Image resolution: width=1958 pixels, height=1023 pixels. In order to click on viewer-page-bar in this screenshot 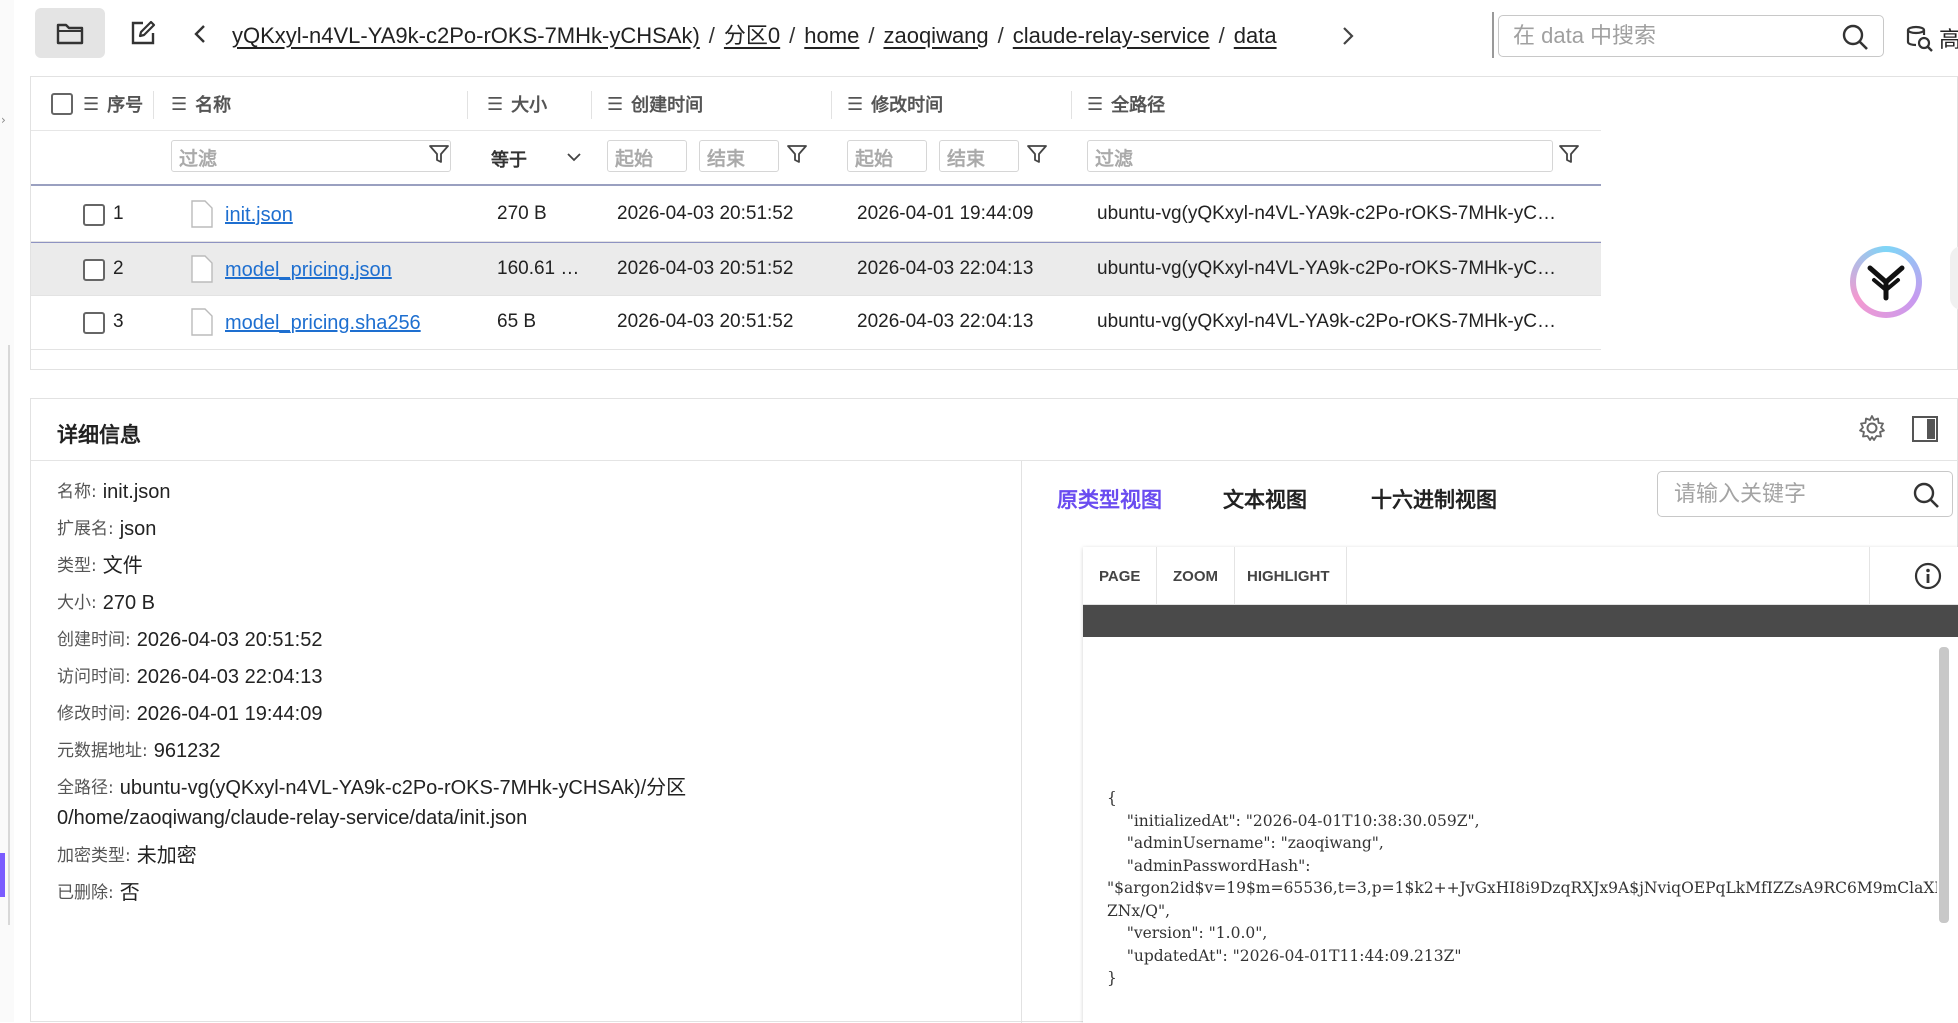, I will do `click(1520, 621)`.